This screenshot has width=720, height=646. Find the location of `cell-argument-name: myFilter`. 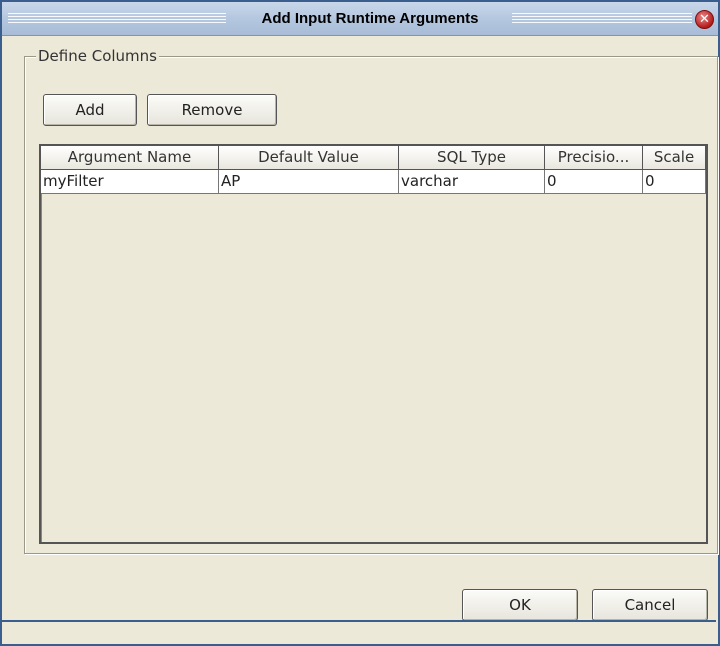

cell-argument-name: myFilter is located at coordinates (130, 182).